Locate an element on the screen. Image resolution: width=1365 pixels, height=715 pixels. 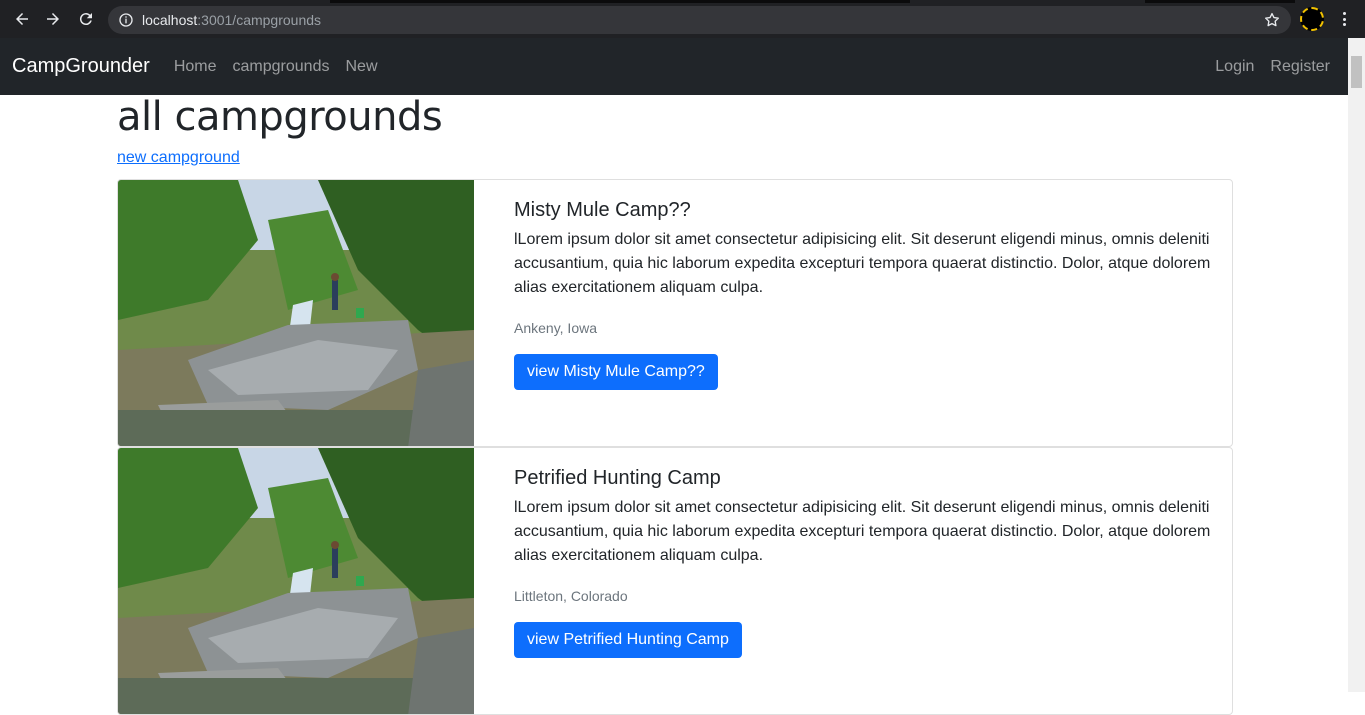
bookmark-star-icon is located at coordinates (1272, 20).